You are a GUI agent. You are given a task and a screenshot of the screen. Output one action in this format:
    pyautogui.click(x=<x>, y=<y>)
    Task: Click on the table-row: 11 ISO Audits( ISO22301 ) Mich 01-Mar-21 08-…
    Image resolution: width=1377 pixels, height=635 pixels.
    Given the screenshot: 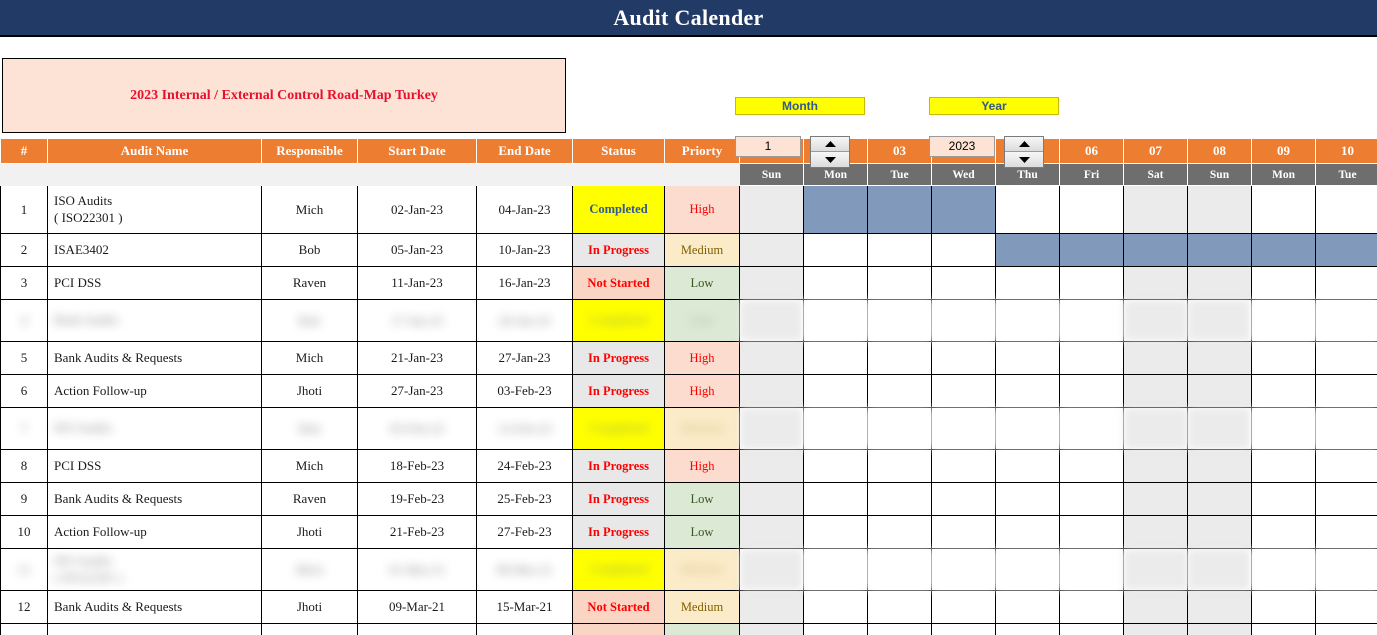 What is the action you would take?
    pyautogui.click(x=688, y=569)
    